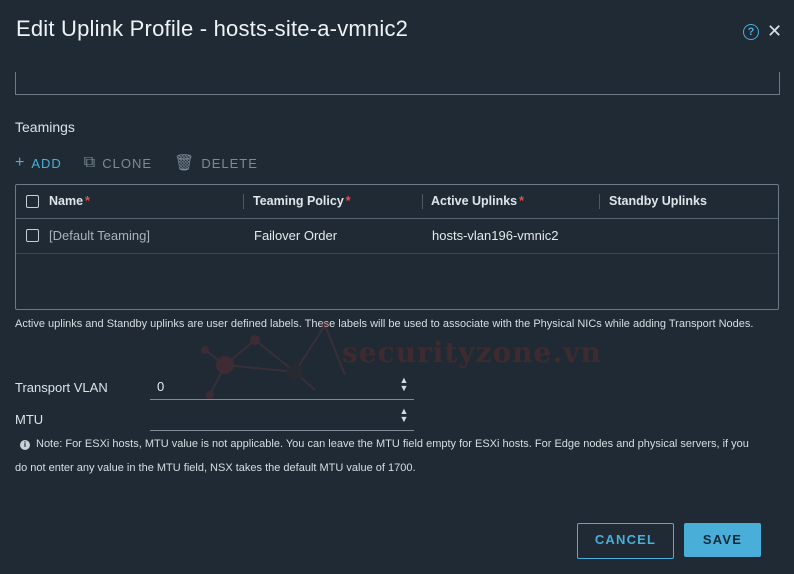 Image resolution: width=794 pixels, height=574 pixels. Describe the element at coordinates (474, 201) in the screenshot. I see `column-active-label: Active Uplinks` at that location.